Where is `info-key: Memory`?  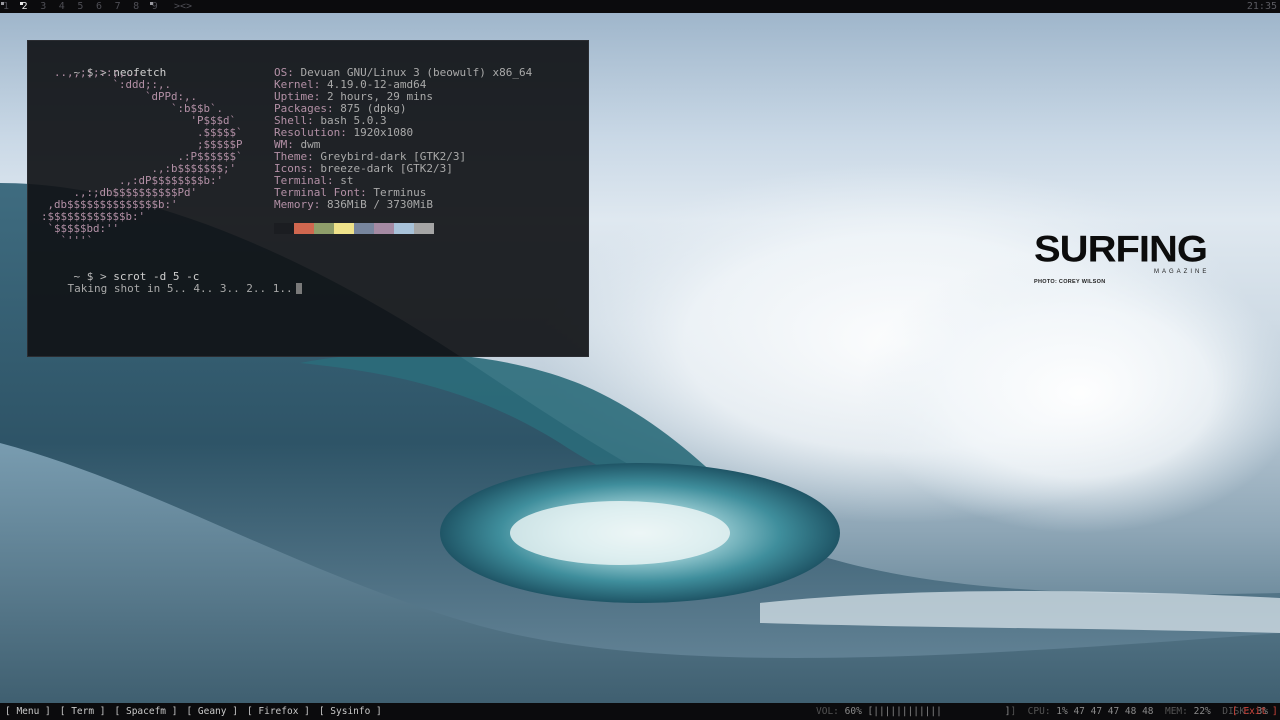
info-key: Memory is located at coordinates (294, 204).